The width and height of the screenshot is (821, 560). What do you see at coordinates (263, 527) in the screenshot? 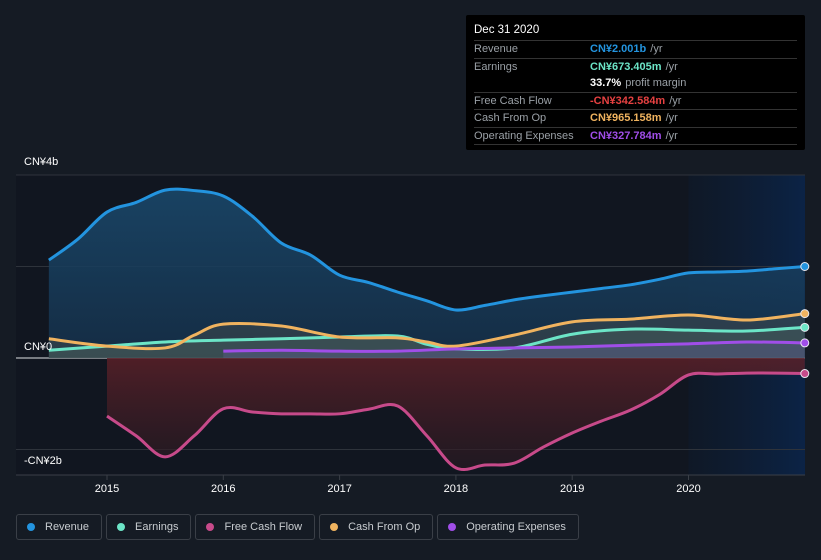
I see `legend-label: Free Cash Flow` at bounding box center [263, 527].